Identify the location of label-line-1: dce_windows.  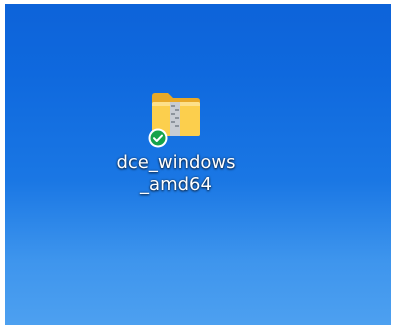
(176, 162).